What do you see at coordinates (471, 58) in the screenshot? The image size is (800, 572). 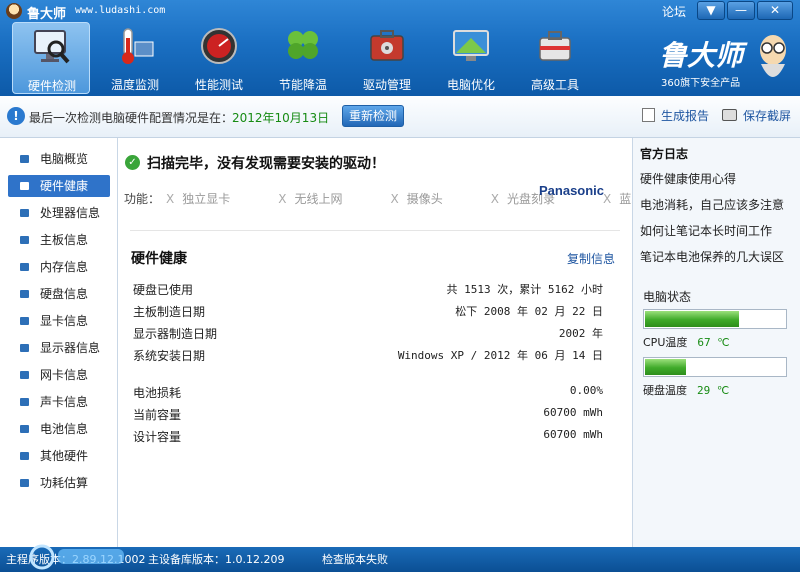 I see `nav-pc-optimize: 电脑优化` at bounding box center [471, 58].